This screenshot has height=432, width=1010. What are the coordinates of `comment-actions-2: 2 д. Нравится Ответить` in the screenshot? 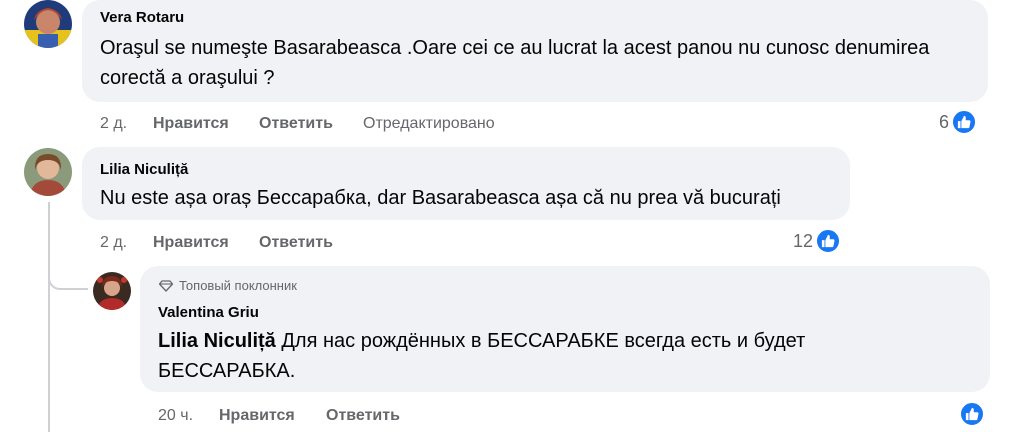 It's located at (300, 244).